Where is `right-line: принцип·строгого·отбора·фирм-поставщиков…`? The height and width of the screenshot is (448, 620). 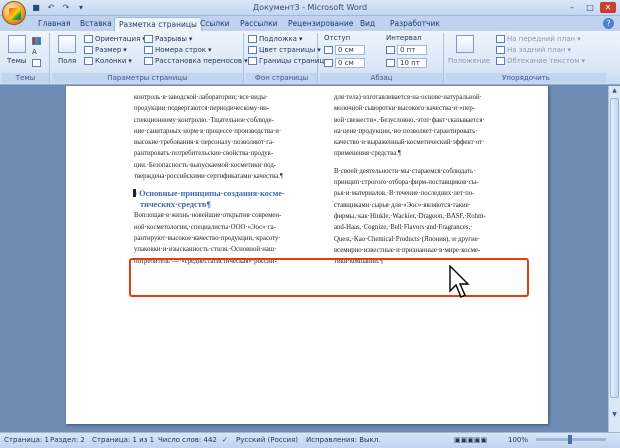
right-line: принцип·строгого·отбора·фирм-поставщиков… is located at coordinates (406, 183).